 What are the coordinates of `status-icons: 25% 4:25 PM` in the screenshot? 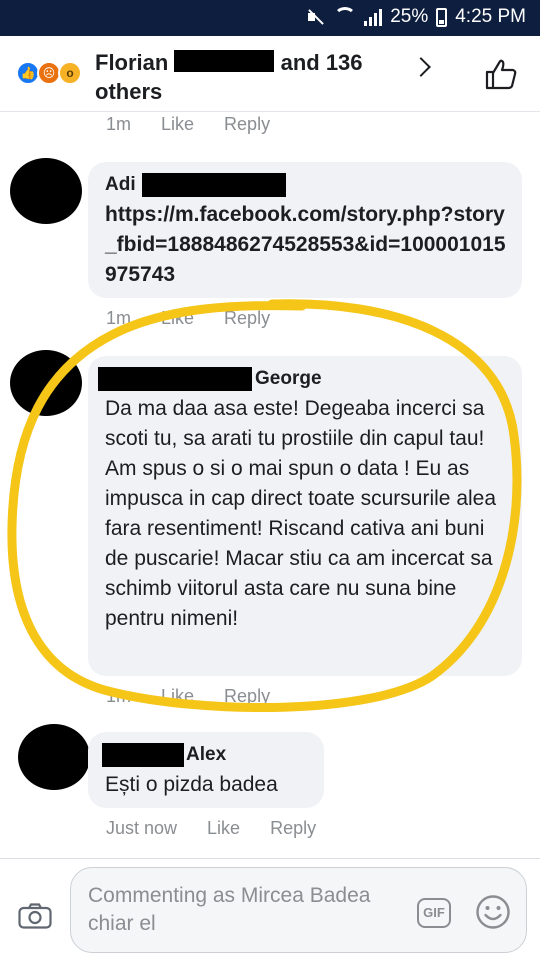 It's located at (415, 17).